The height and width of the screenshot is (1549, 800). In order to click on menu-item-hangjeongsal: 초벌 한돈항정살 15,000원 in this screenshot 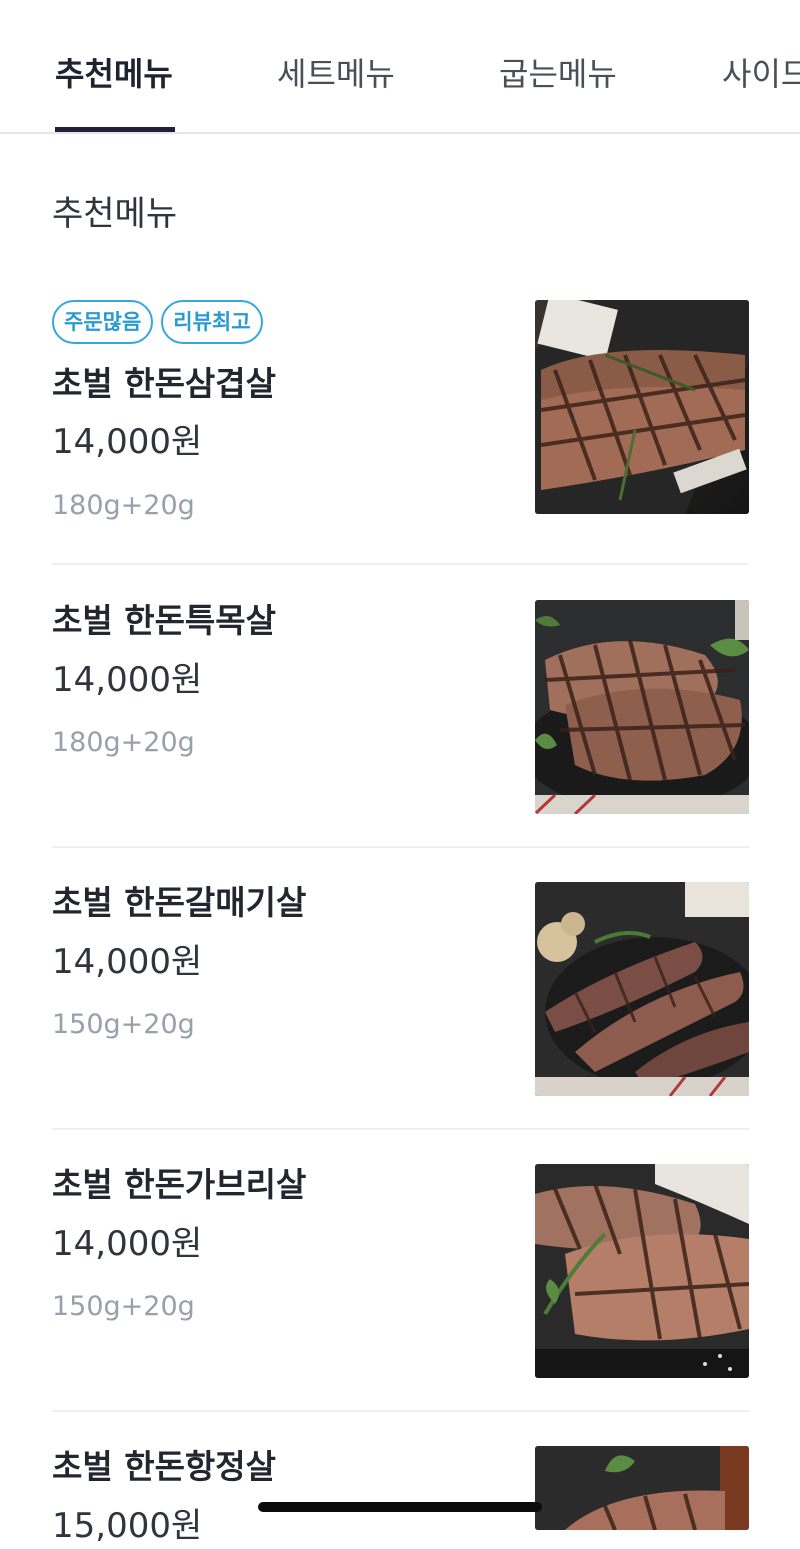, I will do `click(400, 1496)`.